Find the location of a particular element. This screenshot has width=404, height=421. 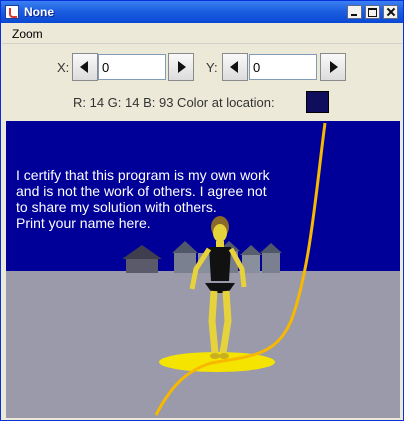

menu-bar: Zoom is located at coordinates (202, 34).